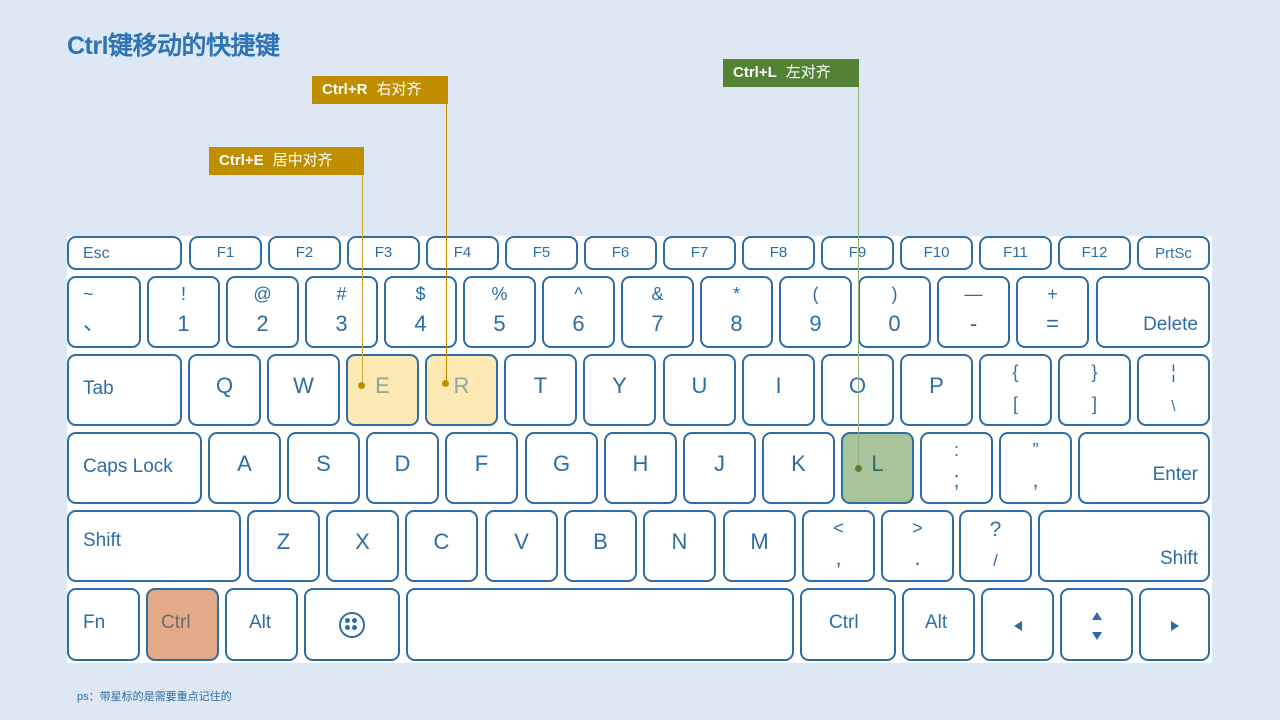  Describe the element at coordinates (699, 385) in the screenshot. I see `key-label: U` at that location.